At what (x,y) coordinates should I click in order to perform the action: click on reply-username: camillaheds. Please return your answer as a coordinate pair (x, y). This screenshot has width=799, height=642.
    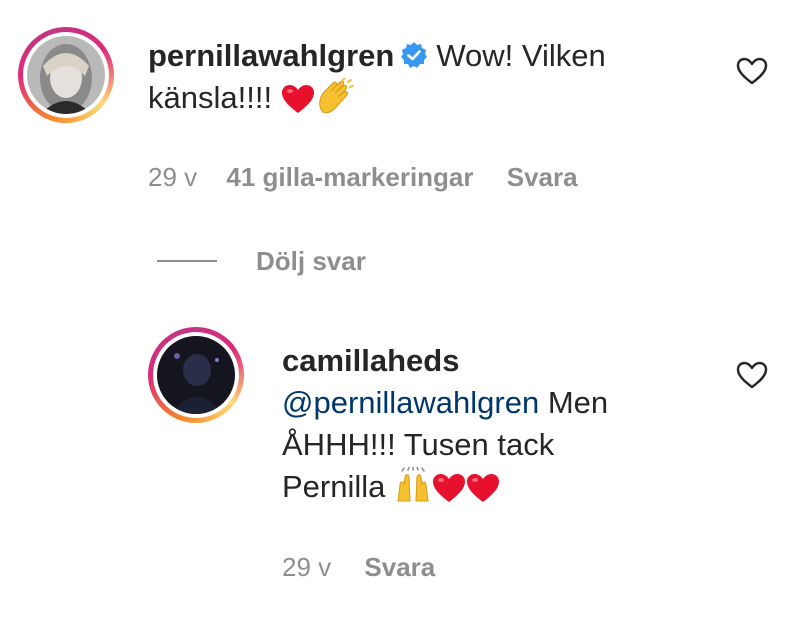
    Looking at the image, I should click on (370, 360).